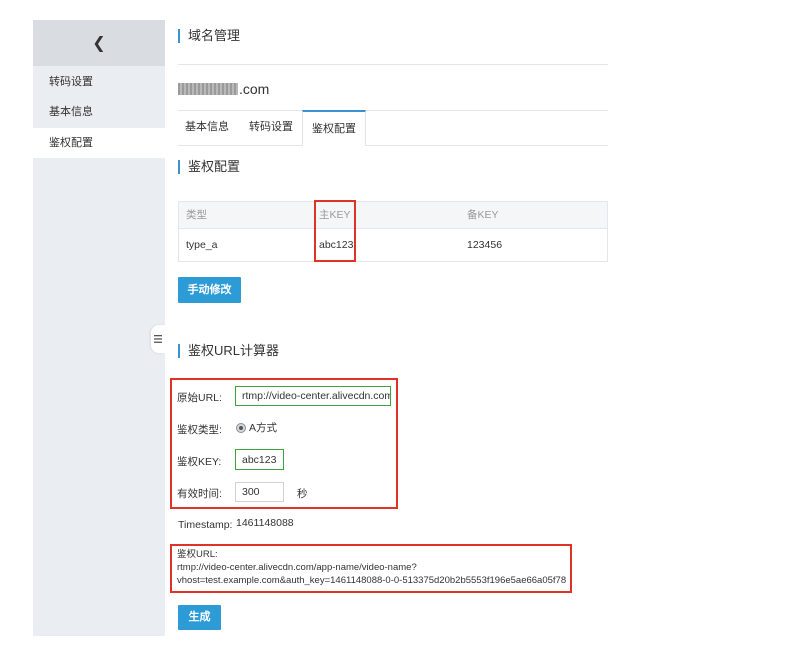 The height and width of the screenshot is (648, 811). I want to click on auth-type-radio-a: A方式, so click(256, 427).